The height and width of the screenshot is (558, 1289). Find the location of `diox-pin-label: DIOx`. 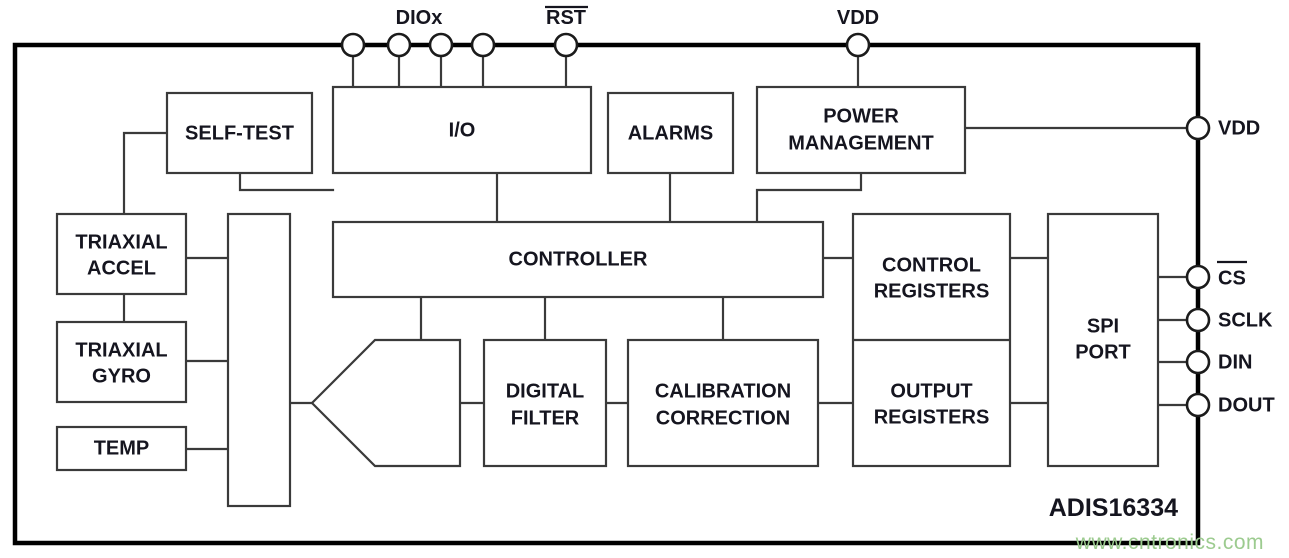

diox-pin-label: DIOx is located at coordinates (419, 18).